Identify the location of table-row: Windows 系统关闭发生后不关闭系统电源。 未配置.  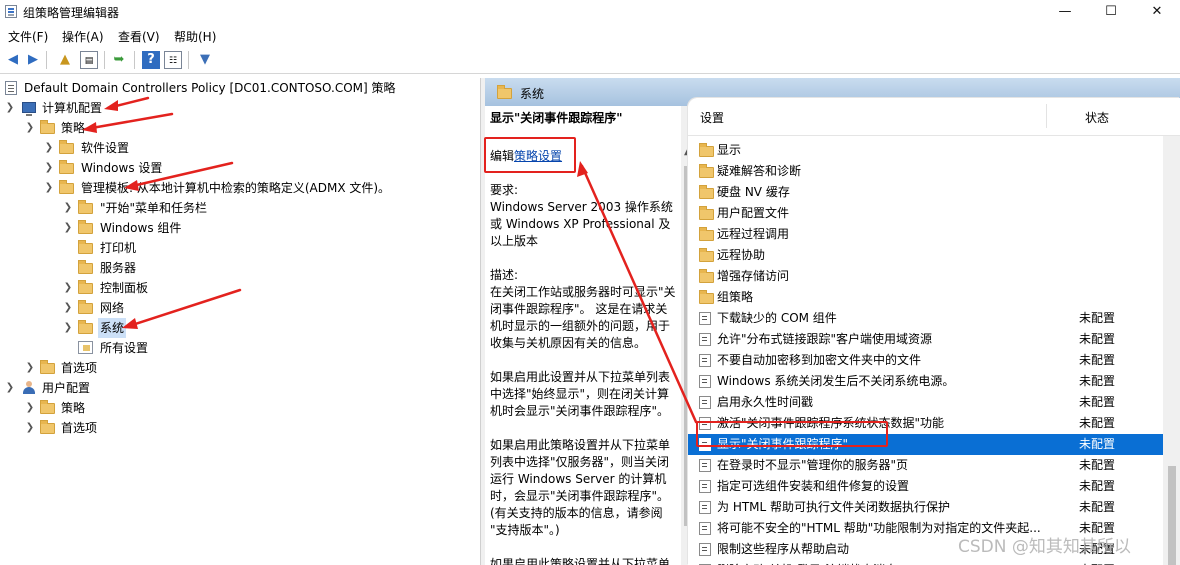
(925, 381).